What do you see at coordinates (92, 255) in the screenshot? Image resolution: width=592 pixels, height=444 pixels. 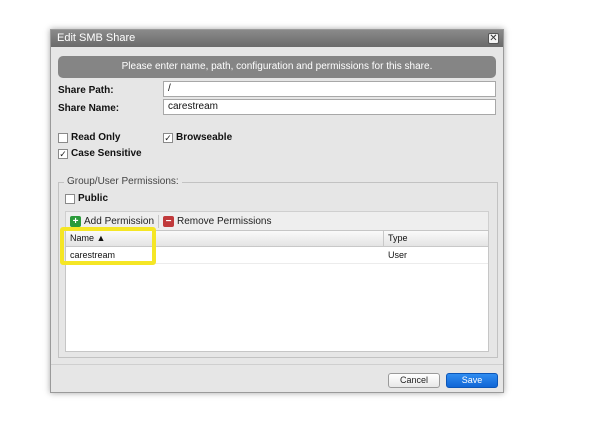 I see `row-name-cell: carestream` at bounding box center [92, 255].